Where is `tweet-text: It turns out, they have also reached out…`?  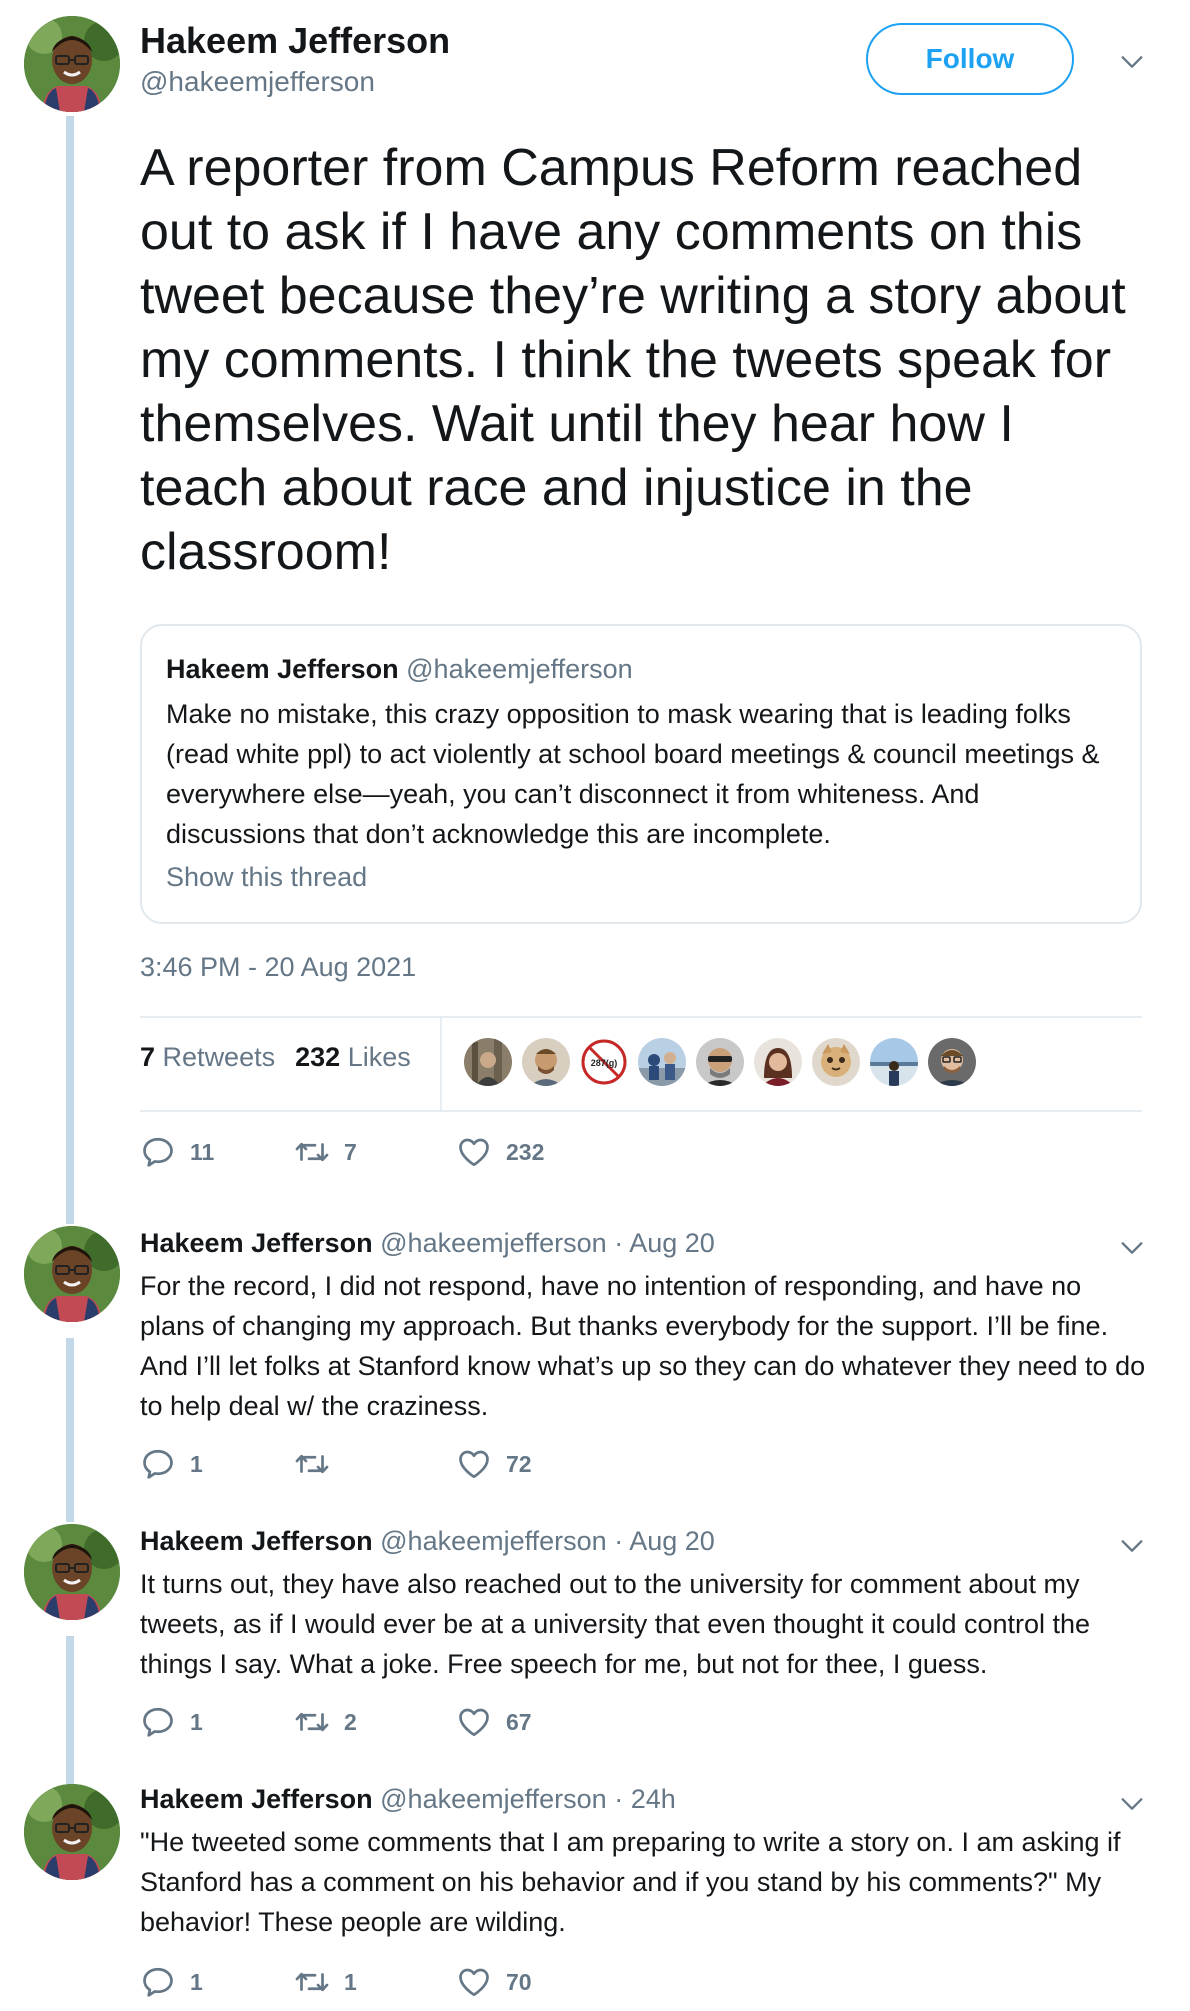
tweet-text: It turns out, they have also reached out… is located at coordinates (615, 1624).